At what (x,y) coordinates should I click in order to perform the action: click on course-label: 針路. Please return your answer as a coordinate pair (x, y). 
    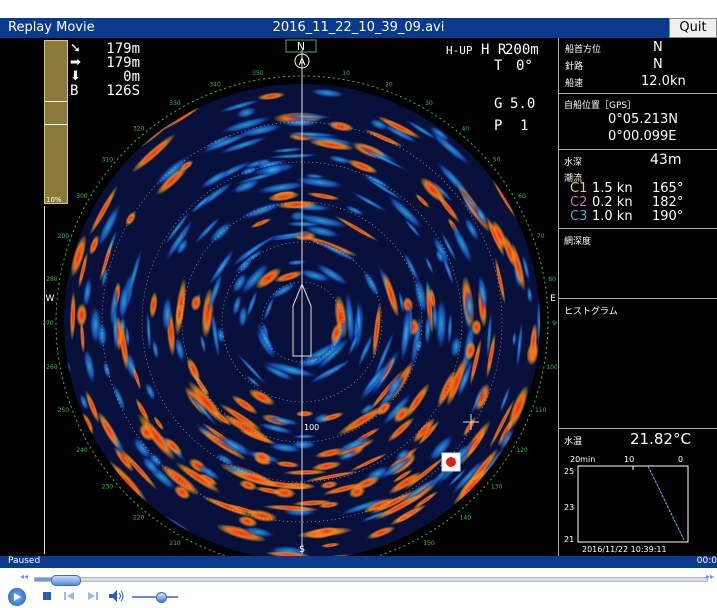
    Looking at the image, I should click on (574, 67).